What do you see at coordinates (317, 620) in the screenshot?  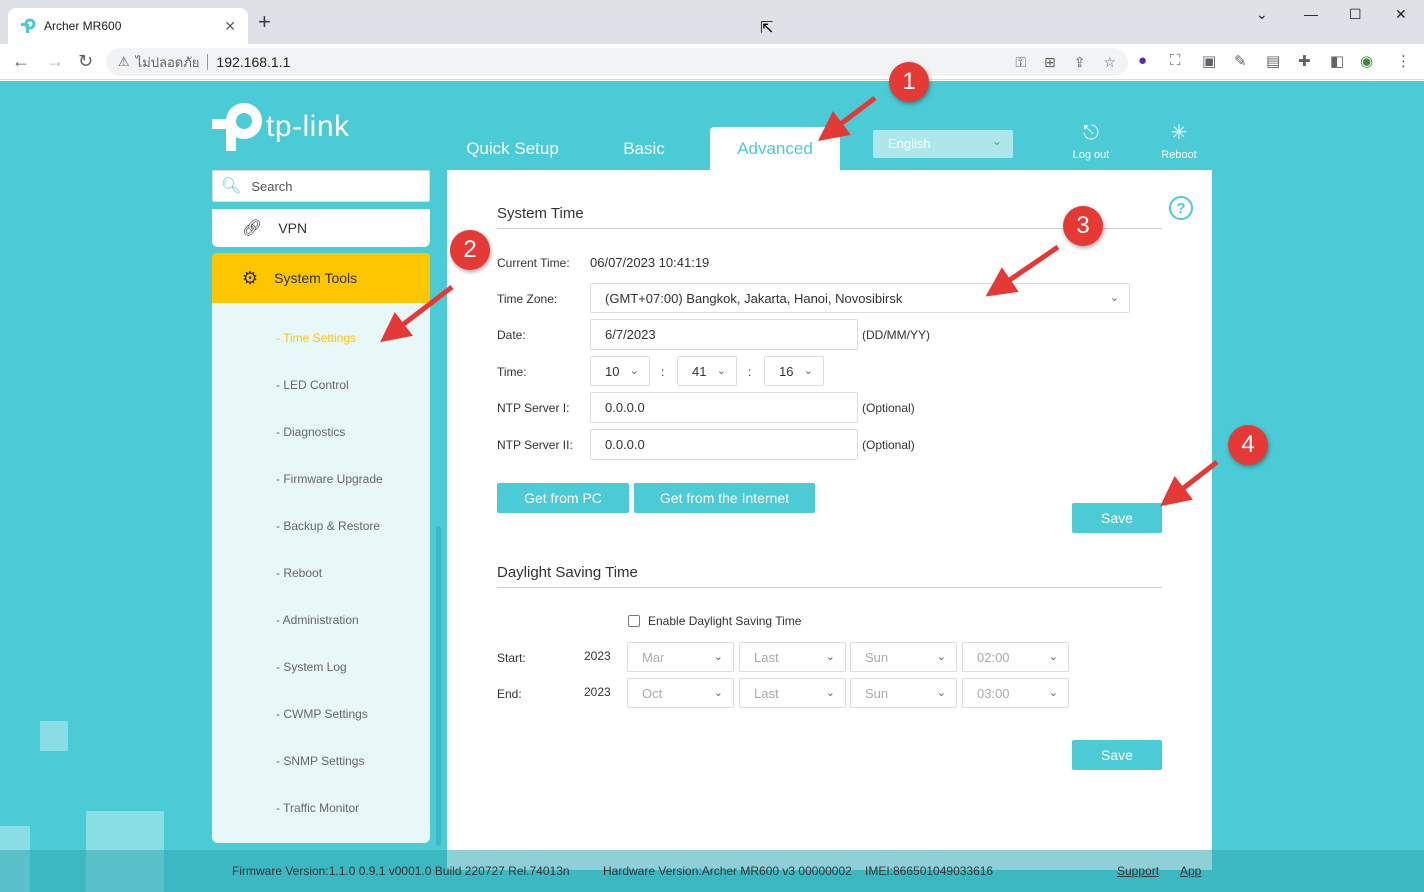 I see `sidebar-subitem-administration: - Administration` at bounding box center [317, 620].